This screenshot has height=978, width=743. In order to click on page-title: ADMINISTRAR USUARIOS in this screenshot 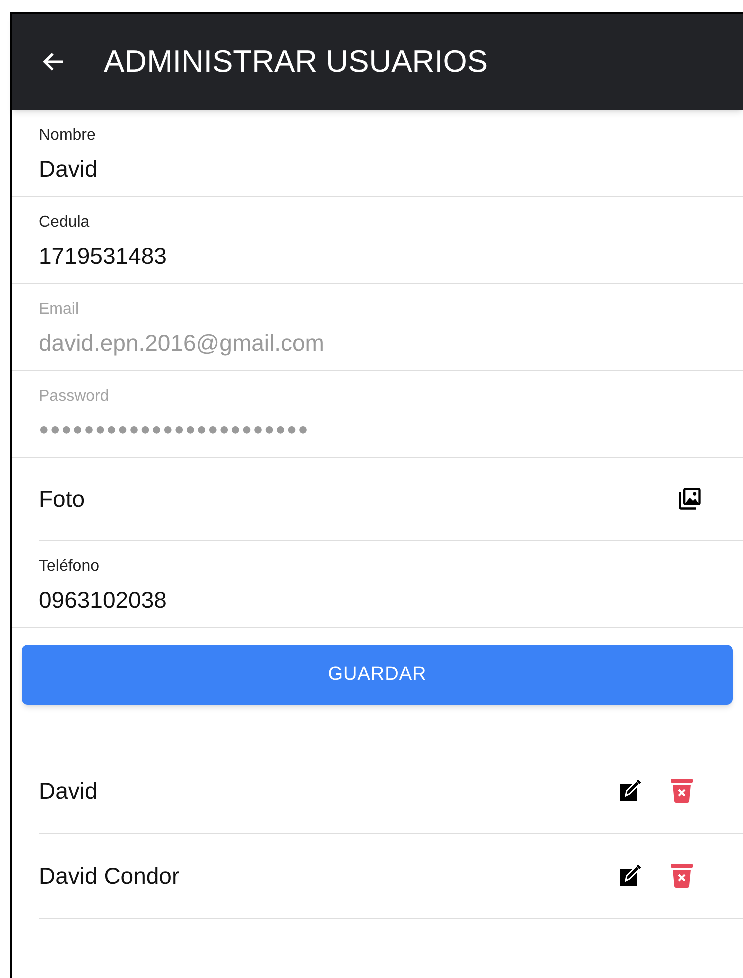, I will do `click(296, 61)`.